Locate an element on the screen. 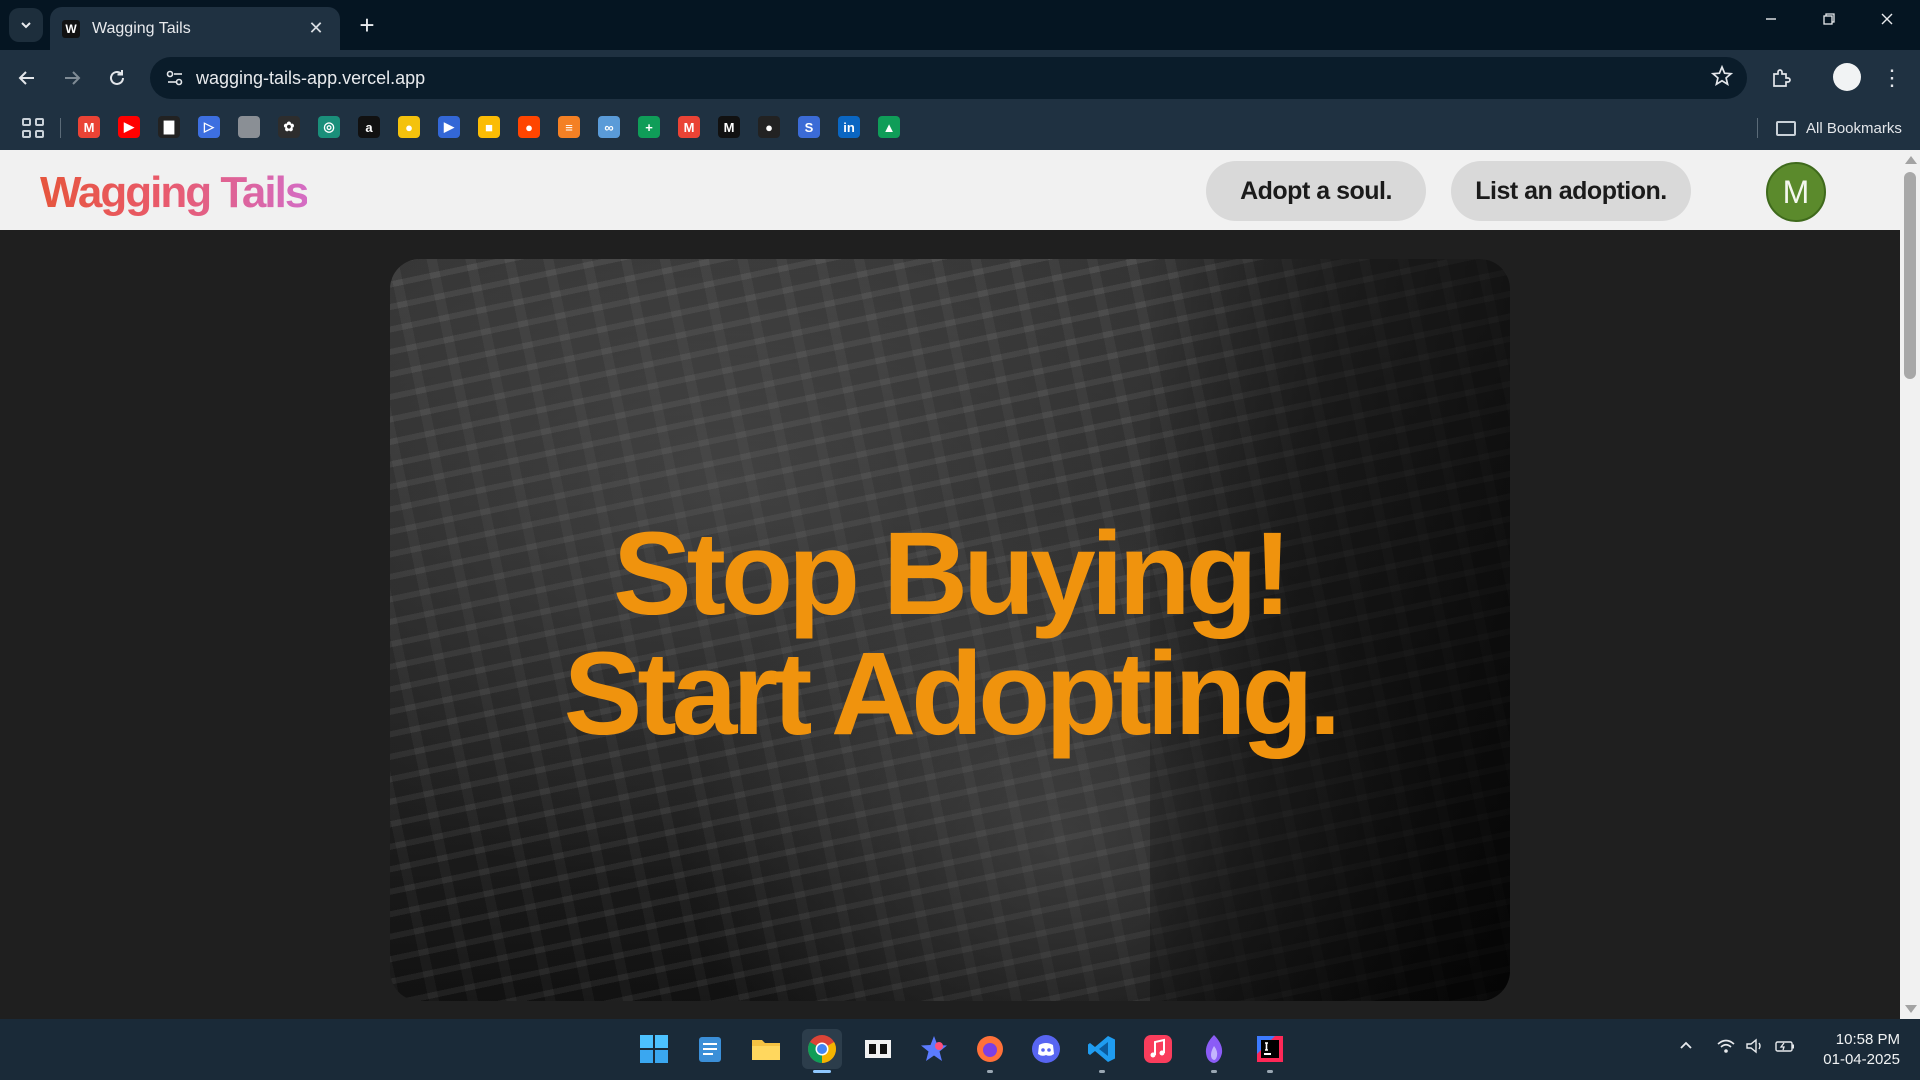 The image size is (1920, 1080). chrome-taskbar-app is located at coordinates (822, 1051).